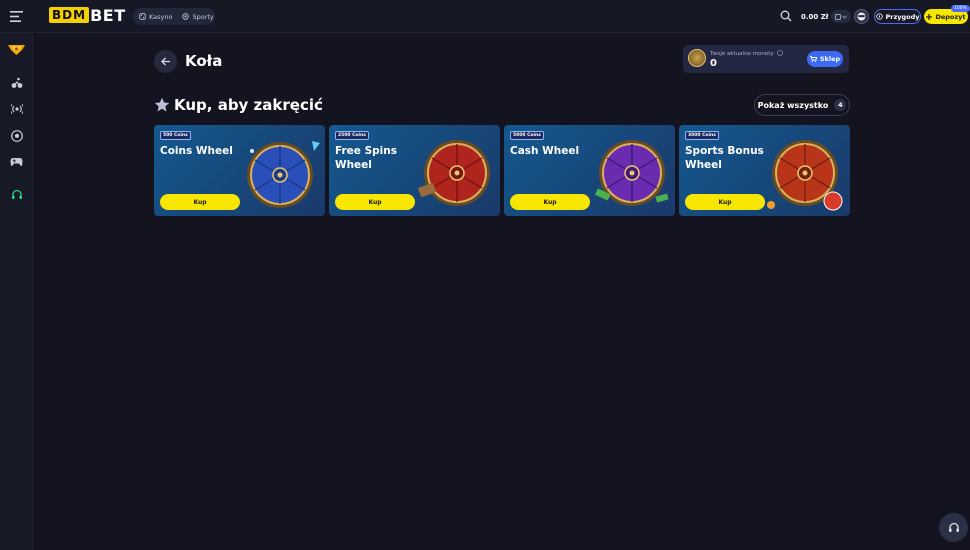 This screenshot has width=970, height=550. I want to click on coin-avatar-icon, so click(697, 58).